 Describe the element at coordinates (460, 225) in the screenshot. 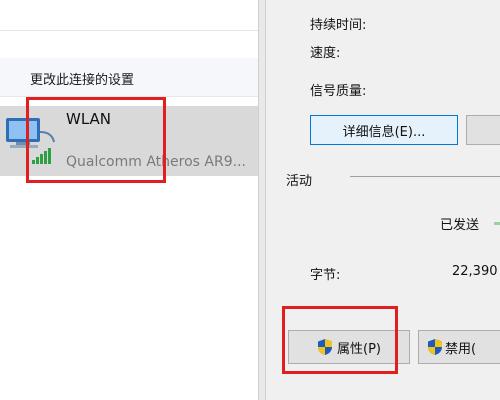

I see `sent-label: 已发送` at that location.